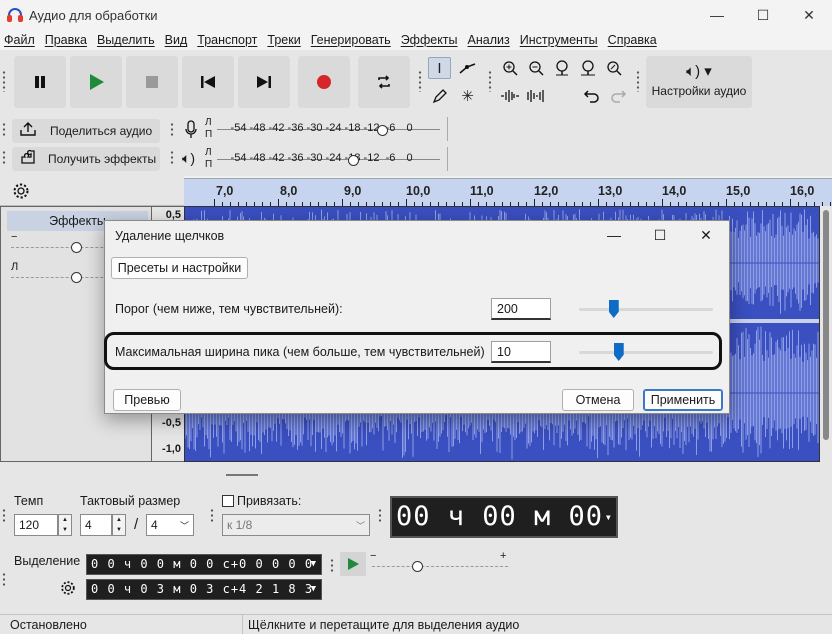 The height and width of the screenshot is (634, 832). What do you see at coordinates (826, 334) in the screenshot?
I see `vertical-scrollbar` at bounding box center [826, 334].